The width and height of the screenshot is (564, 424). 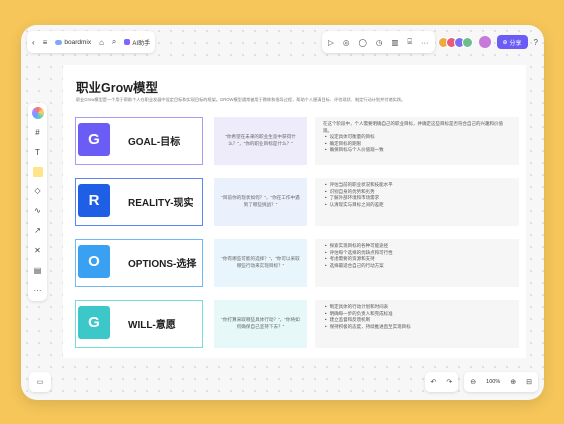 What do you see at coordinates (418, 205) in the screenshot?
I see `list-item: 认清现实与目标之间的差距` at bounding box center [418, 205].